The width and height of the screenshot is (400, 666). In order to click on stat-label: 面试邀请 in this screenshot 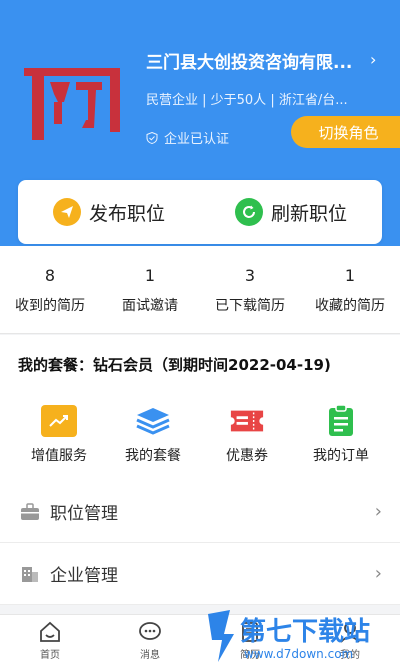, I will do `click(150, 306)`.